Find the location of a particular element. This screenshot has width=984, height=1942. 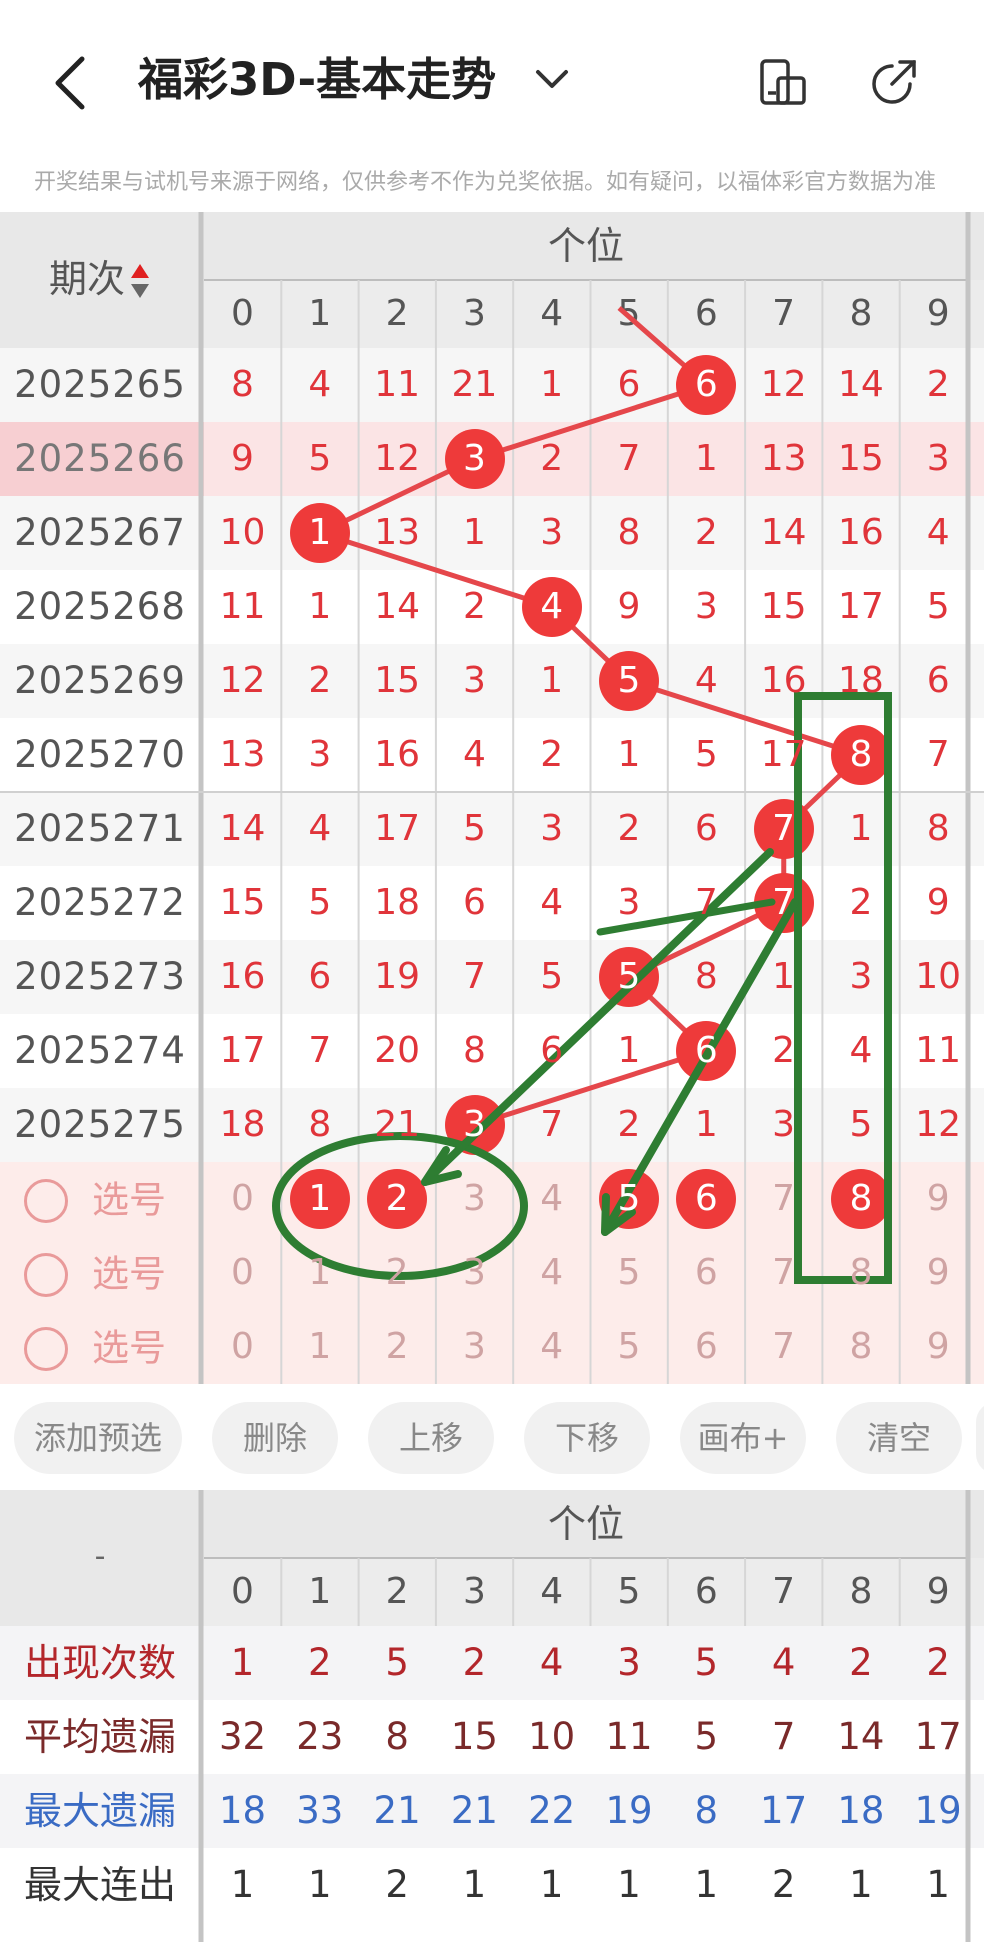

digit-header: 5 is located at coordinates (629, 313).